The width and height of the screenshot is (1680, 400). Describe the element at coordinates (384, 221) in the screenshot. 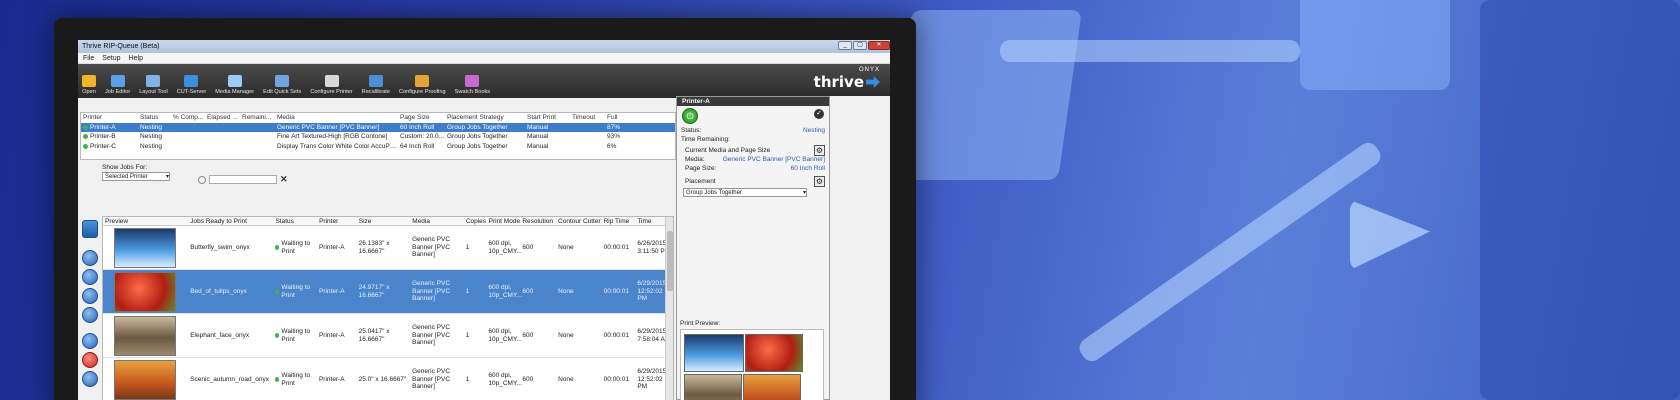

I see `column-header: Size` at that location.